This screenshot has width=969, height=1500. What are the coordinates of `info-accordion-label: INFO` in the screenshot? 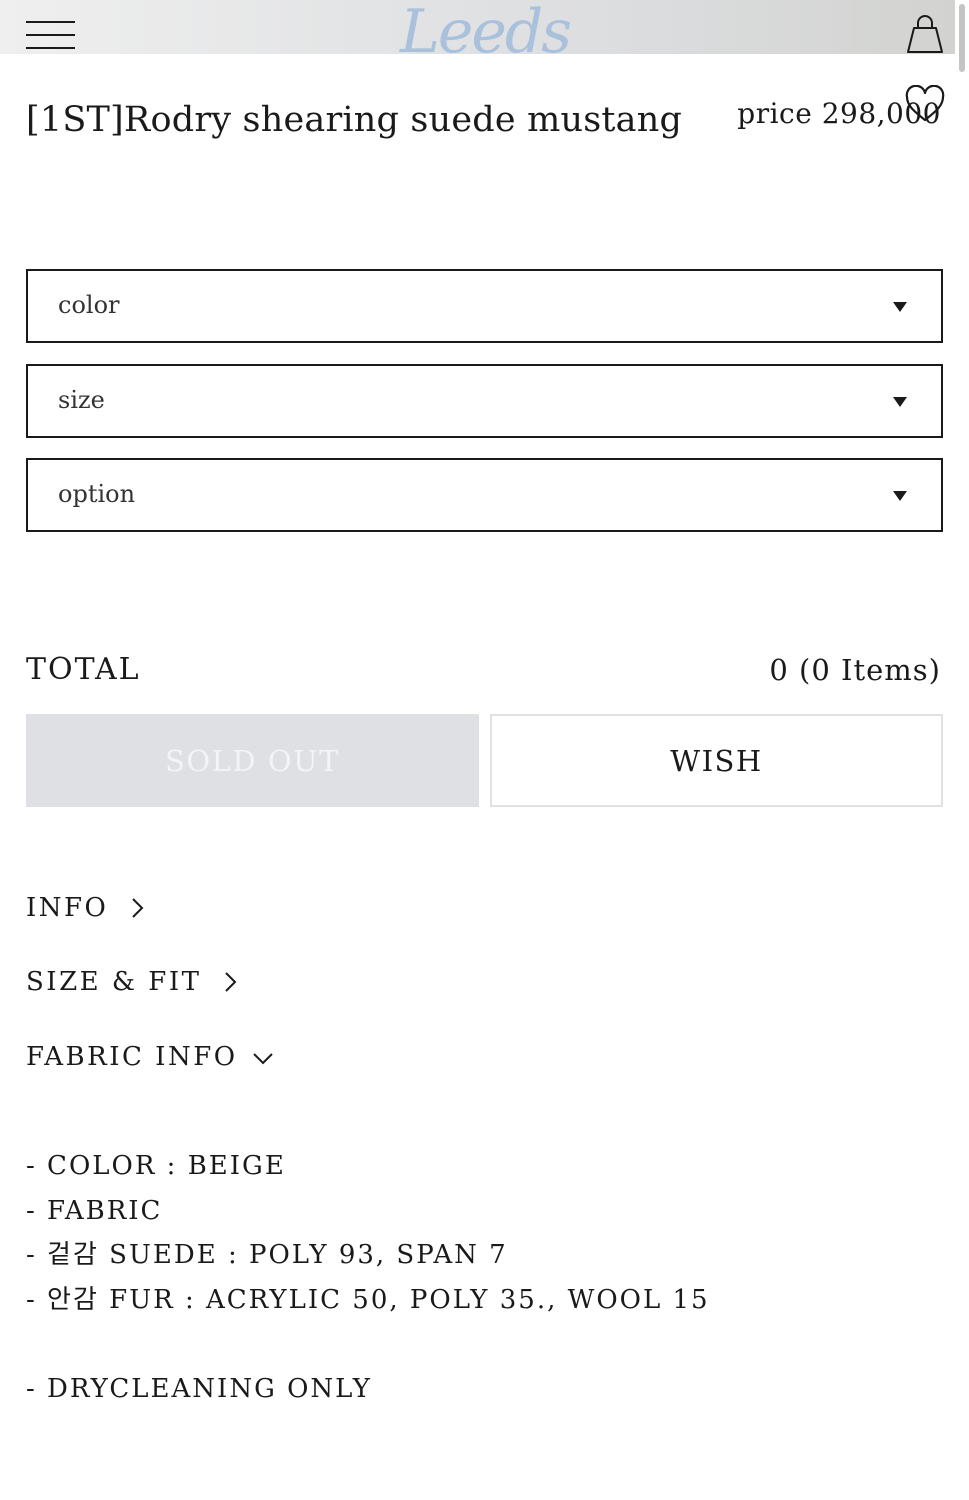 It's located at (67, 908).